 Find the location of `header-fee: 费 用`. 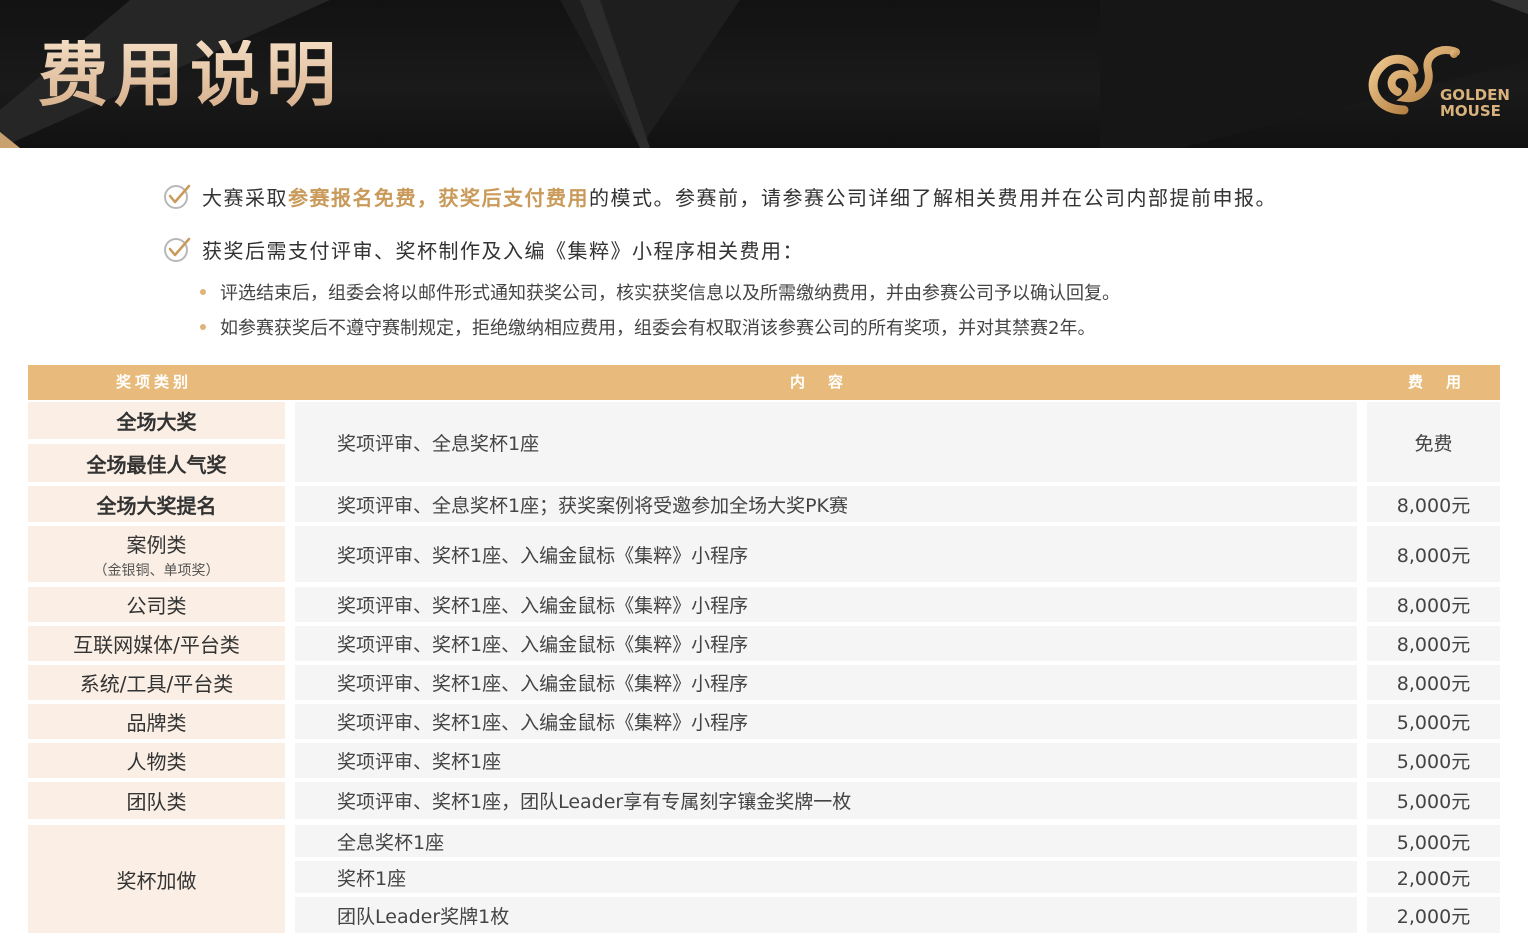

header-fee: 费 用 is located at coordinates (1437, 382).